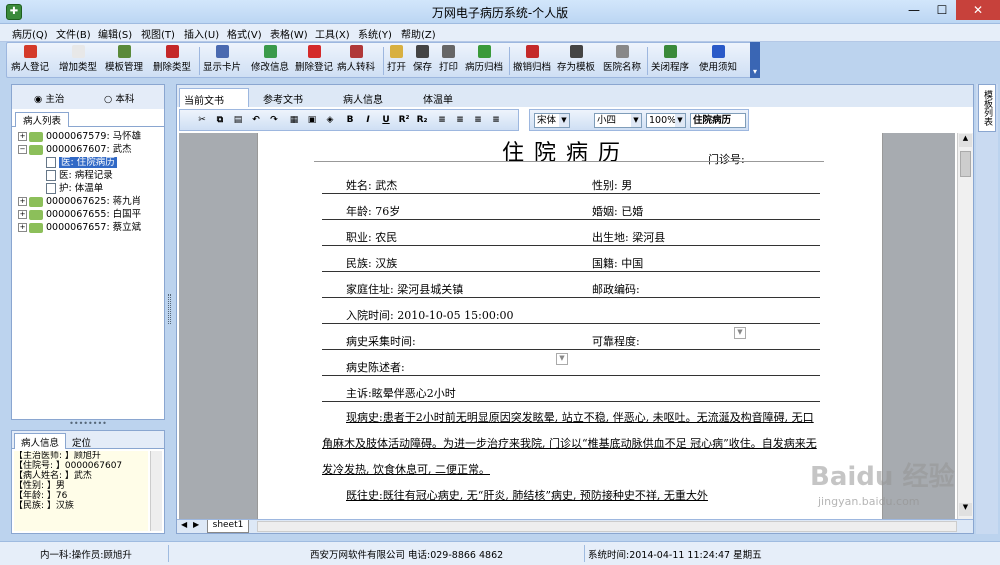  Describe the element at coordinates (368, 120) in the screenshot. I see `italic-icon: I` at that location.